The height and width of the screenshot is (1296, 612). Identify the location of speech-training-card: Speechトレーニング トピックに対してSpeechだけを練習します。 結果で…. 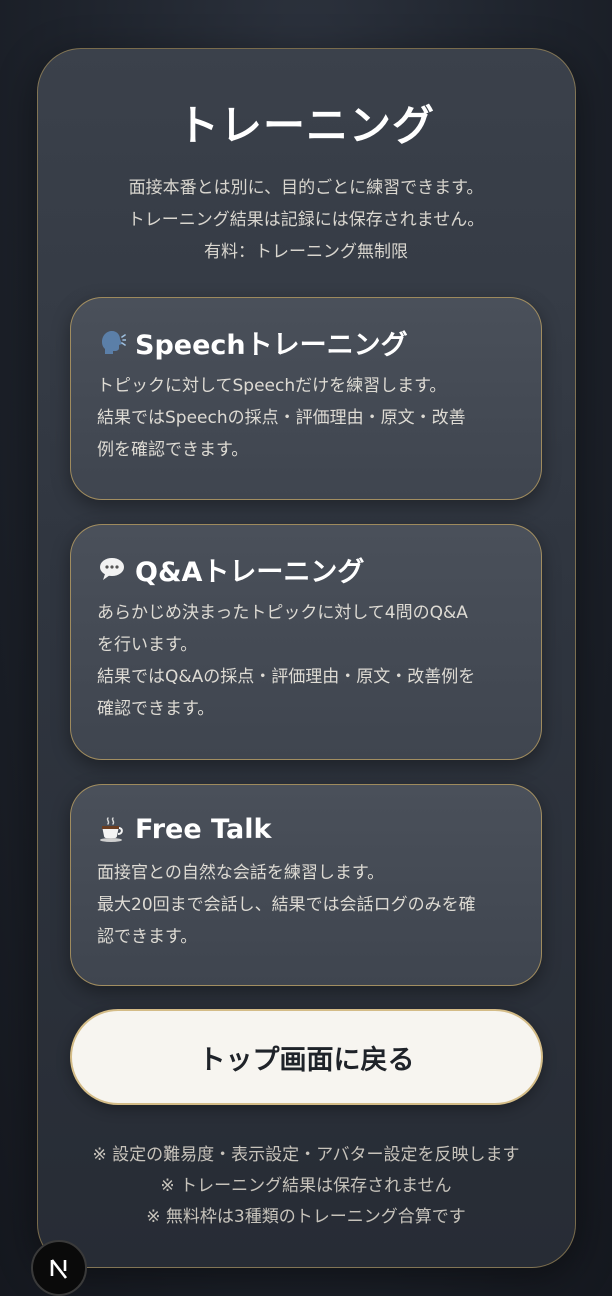
(306, 398).